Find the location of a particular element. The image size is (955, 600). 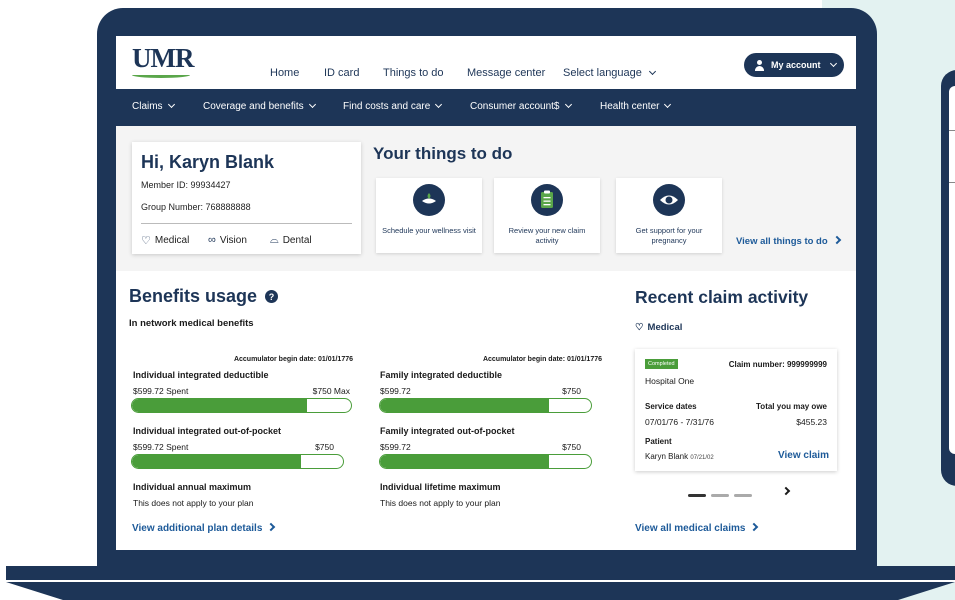

menu-consumer-account-label: Consumer account$ is located at coordinates (515, 106).